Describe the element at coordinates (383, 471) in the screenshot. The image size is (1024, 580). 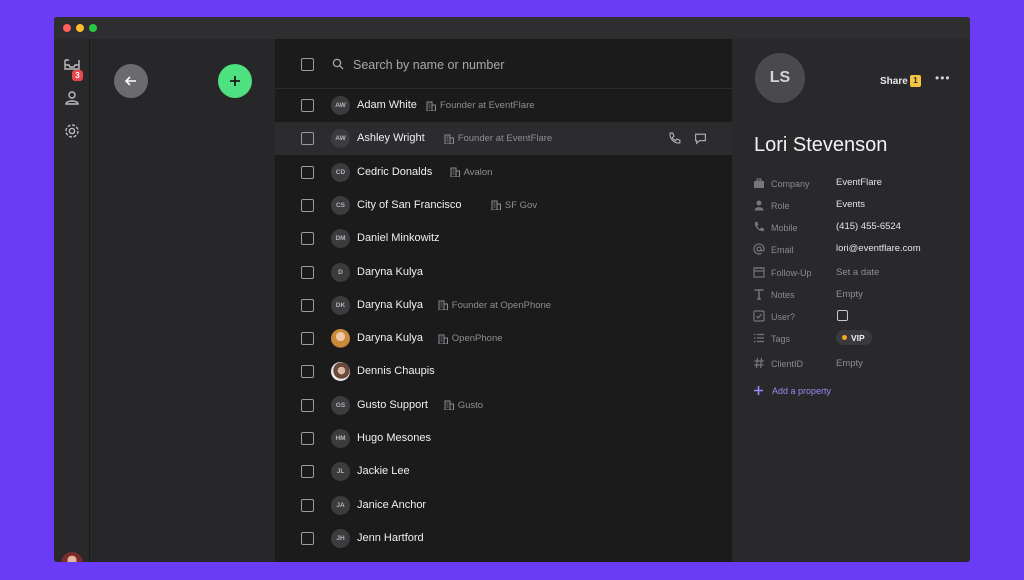
I see `contact-name: Jackie Lee` at that location.